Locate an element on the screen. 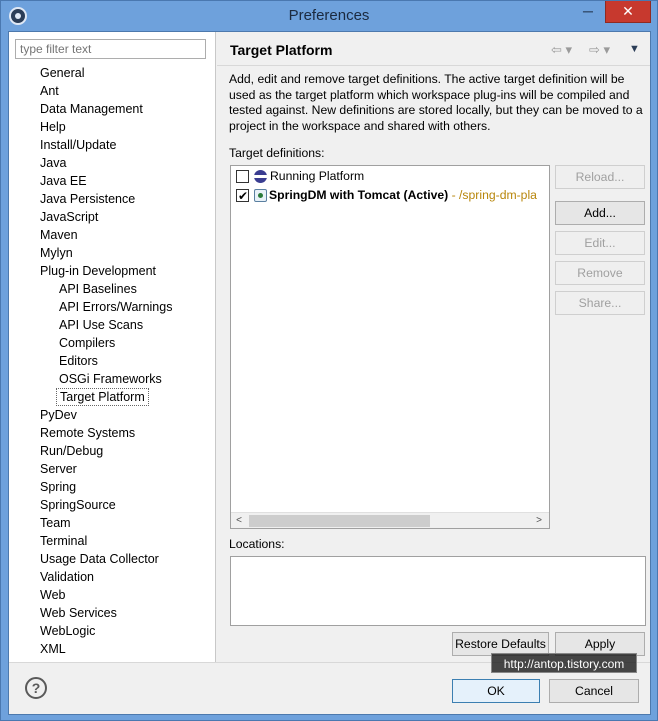  tree-item-remote-systems: Remote Systems is located at coordinates (87, 433).